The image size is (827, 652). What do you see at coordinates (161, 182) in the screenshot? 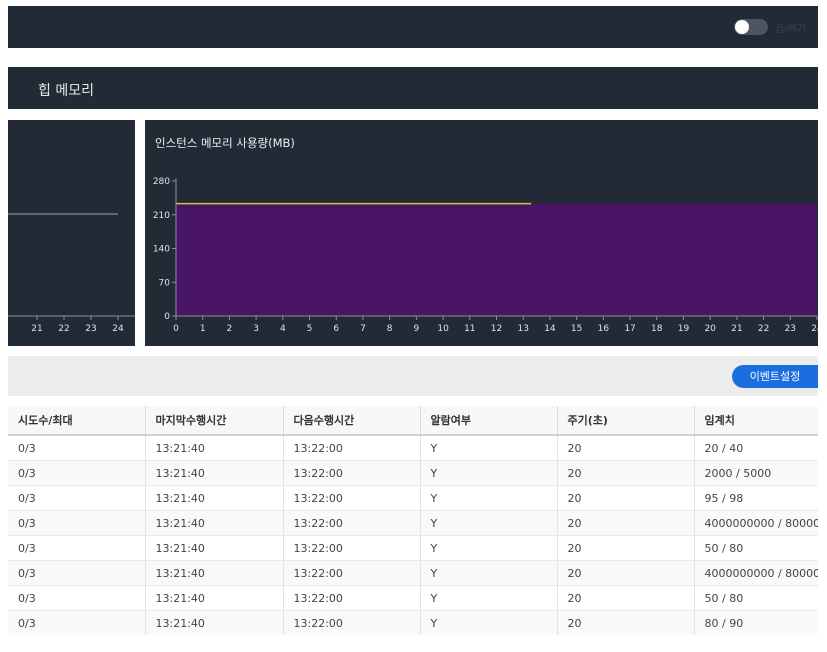
I see `y-tick-label: 280` at bounding box center [161, 182].